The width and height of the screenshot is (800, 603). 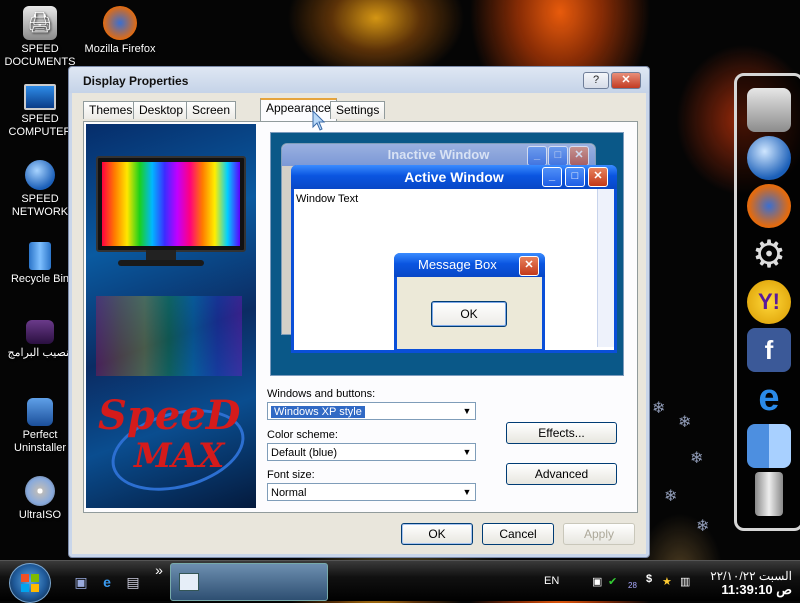 What do you see at coordinates (302, 435) in the screenshot?
I see `color-scheme-label: Color scheme:` at bounding box center [302, 435].